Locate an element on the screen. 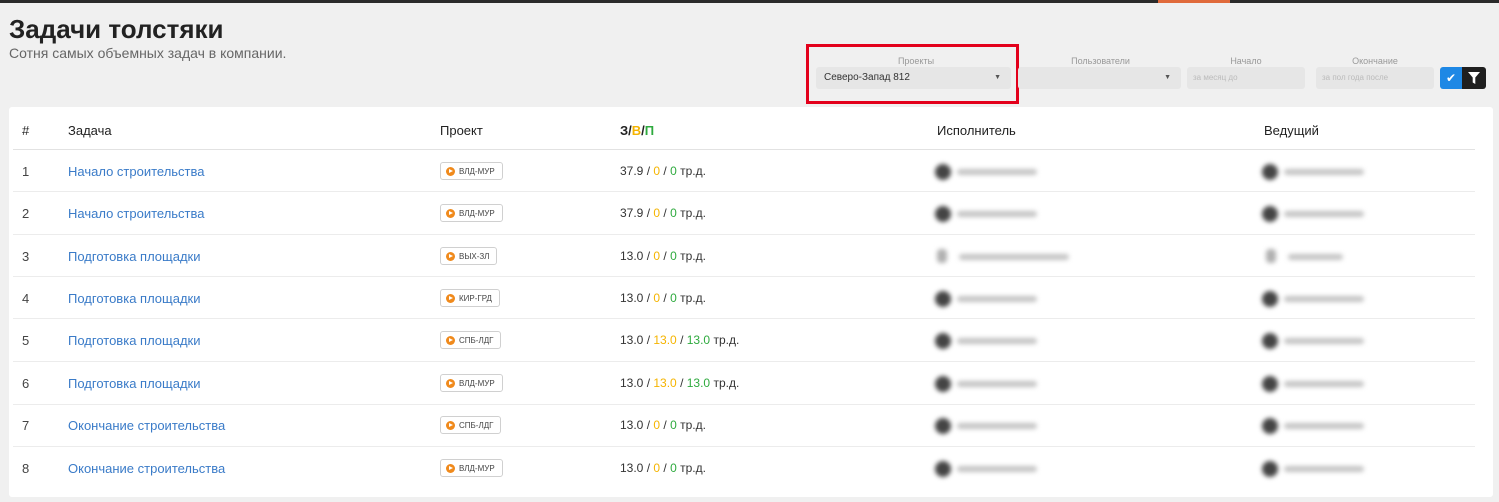 This screenshot has width=1499, height=502. project-badge: ВЫХ-ЗЛ is located at coordinates (469, 256).